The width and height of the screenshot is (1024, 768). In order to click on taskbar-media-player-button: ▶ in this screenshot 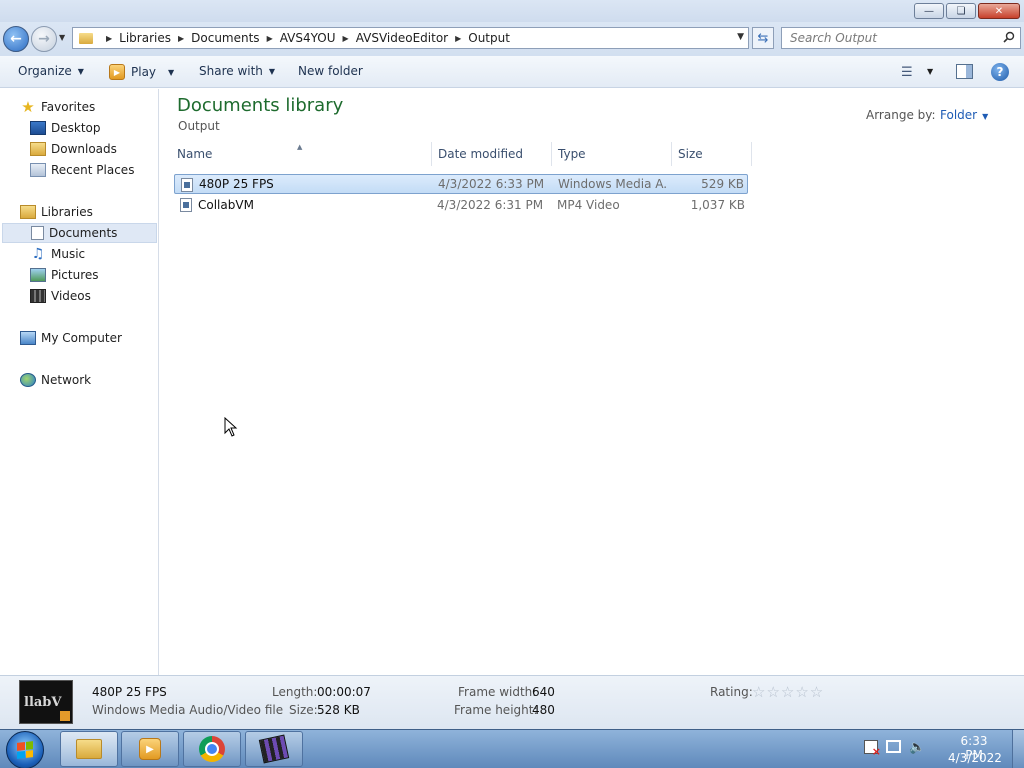, I will do `click(150, 749)`.